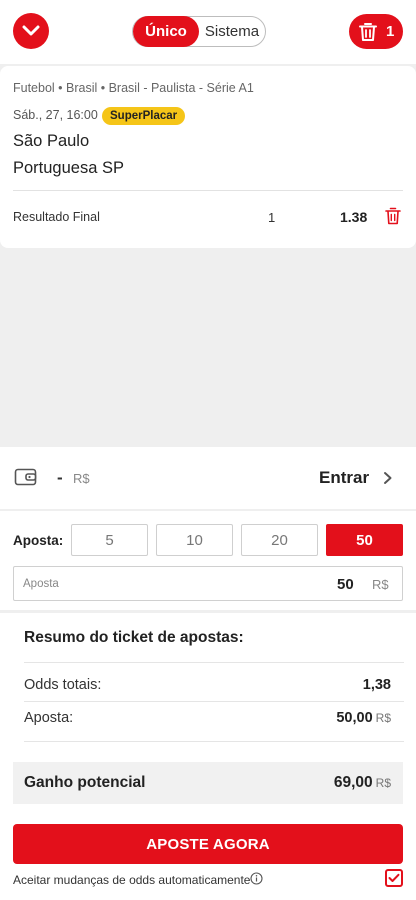 This screenshot has width=416, height=900. What do you see at coordinates (345, 584) in the screenshot?
I see `stake-input-value: 50` at bounding box center [345, 584].